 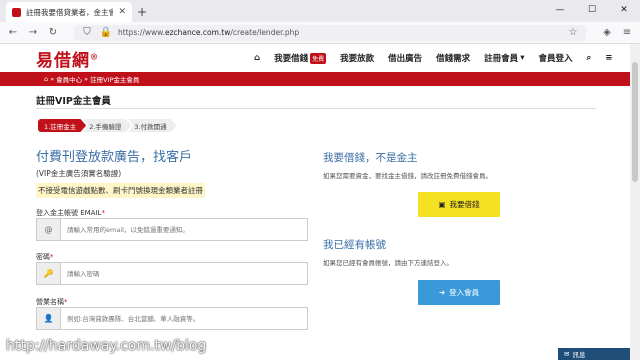 What do you see at coordinates (522, 58) in the screenshot?
I see `chevron-down-icon: ▾` at bounding box center [522, 58].